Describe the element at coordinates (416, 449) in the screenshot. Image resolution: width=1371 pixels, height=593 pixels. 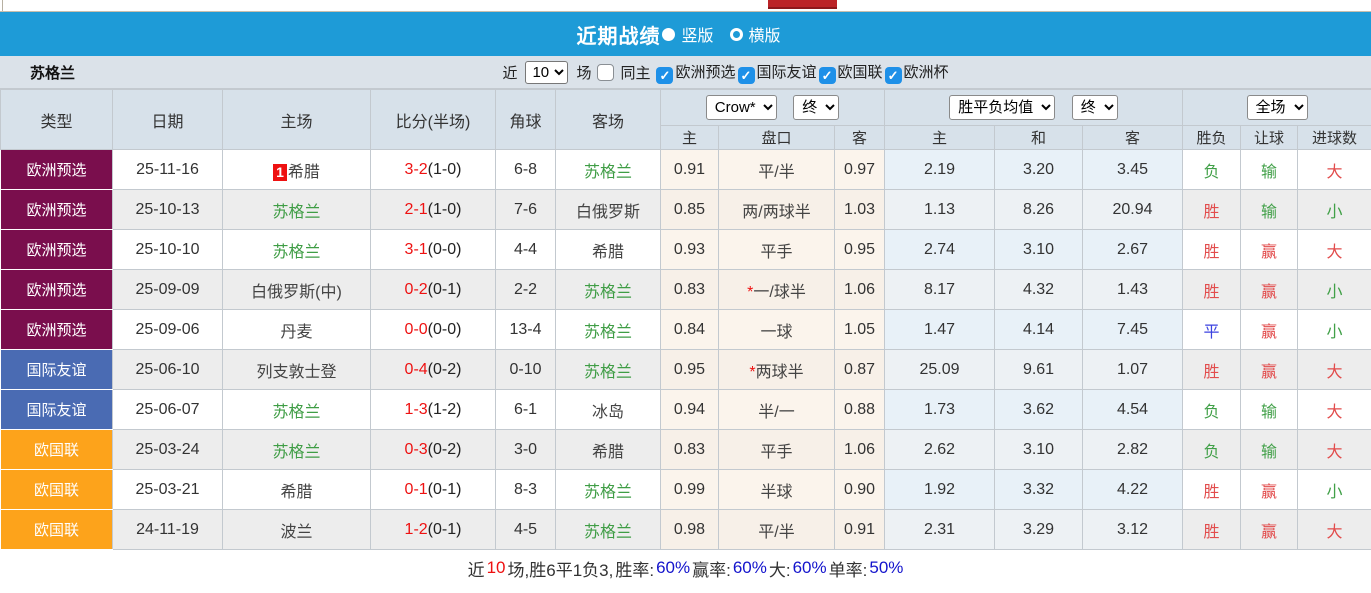
I see `fulltime-score: 0-3` at that location.